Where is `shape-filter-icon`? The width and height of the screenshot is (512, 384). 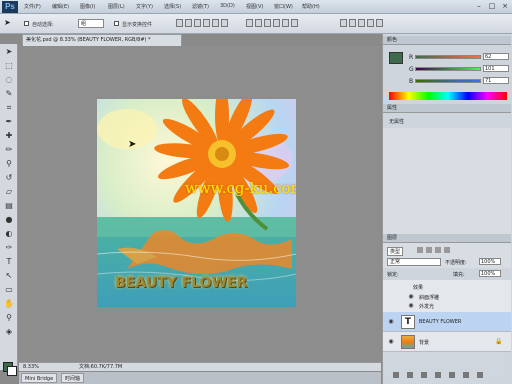 shape-filter-icon is located at coordinates (447, 250).